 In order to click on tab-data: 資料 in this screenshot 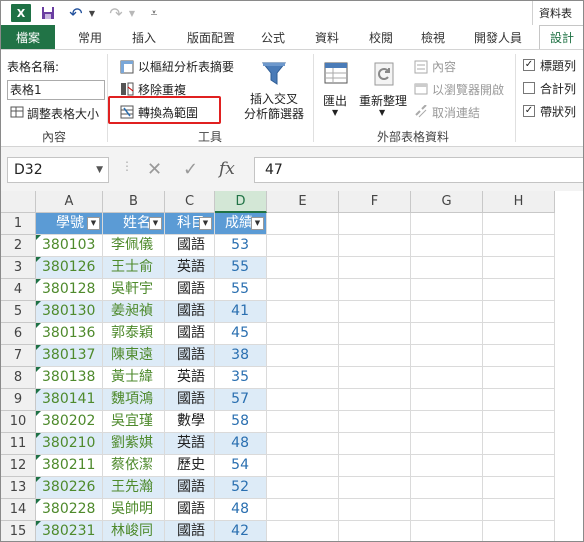, I will do `click(327, 37)`.